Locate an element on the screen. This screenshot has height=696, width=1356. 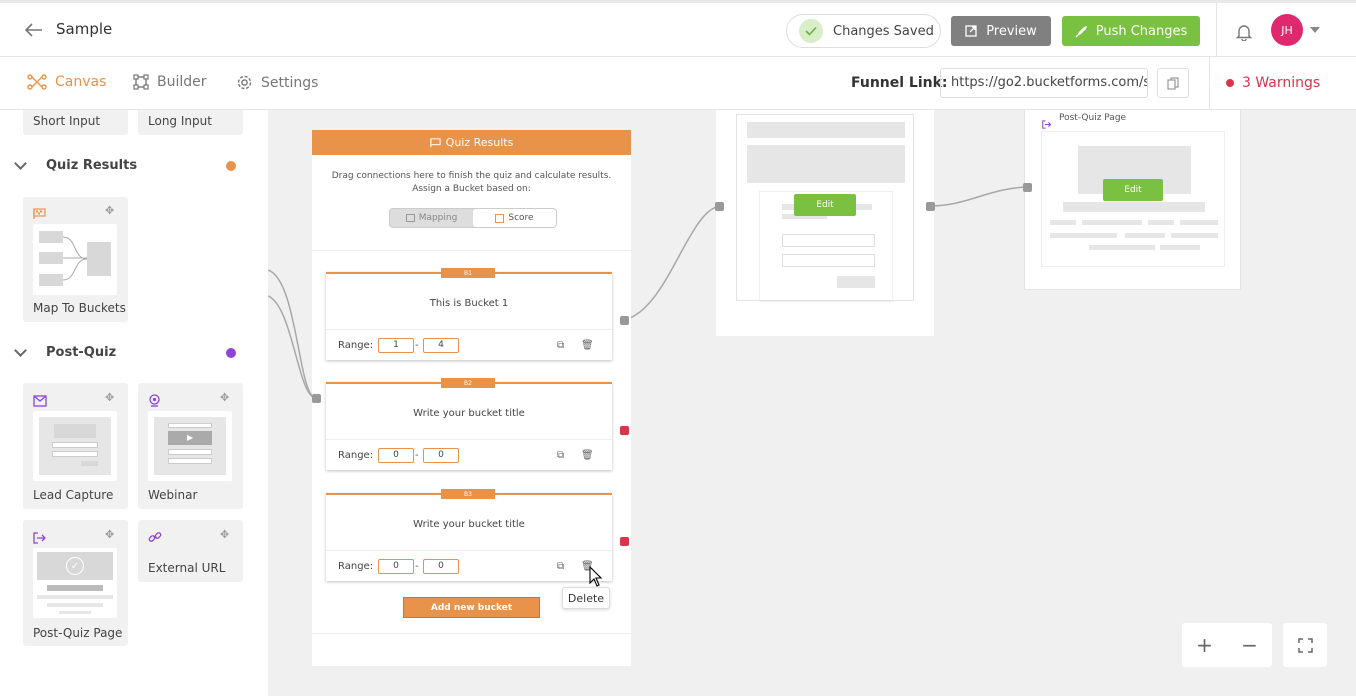
avatar: JH is located at coordinates (1287, 30).